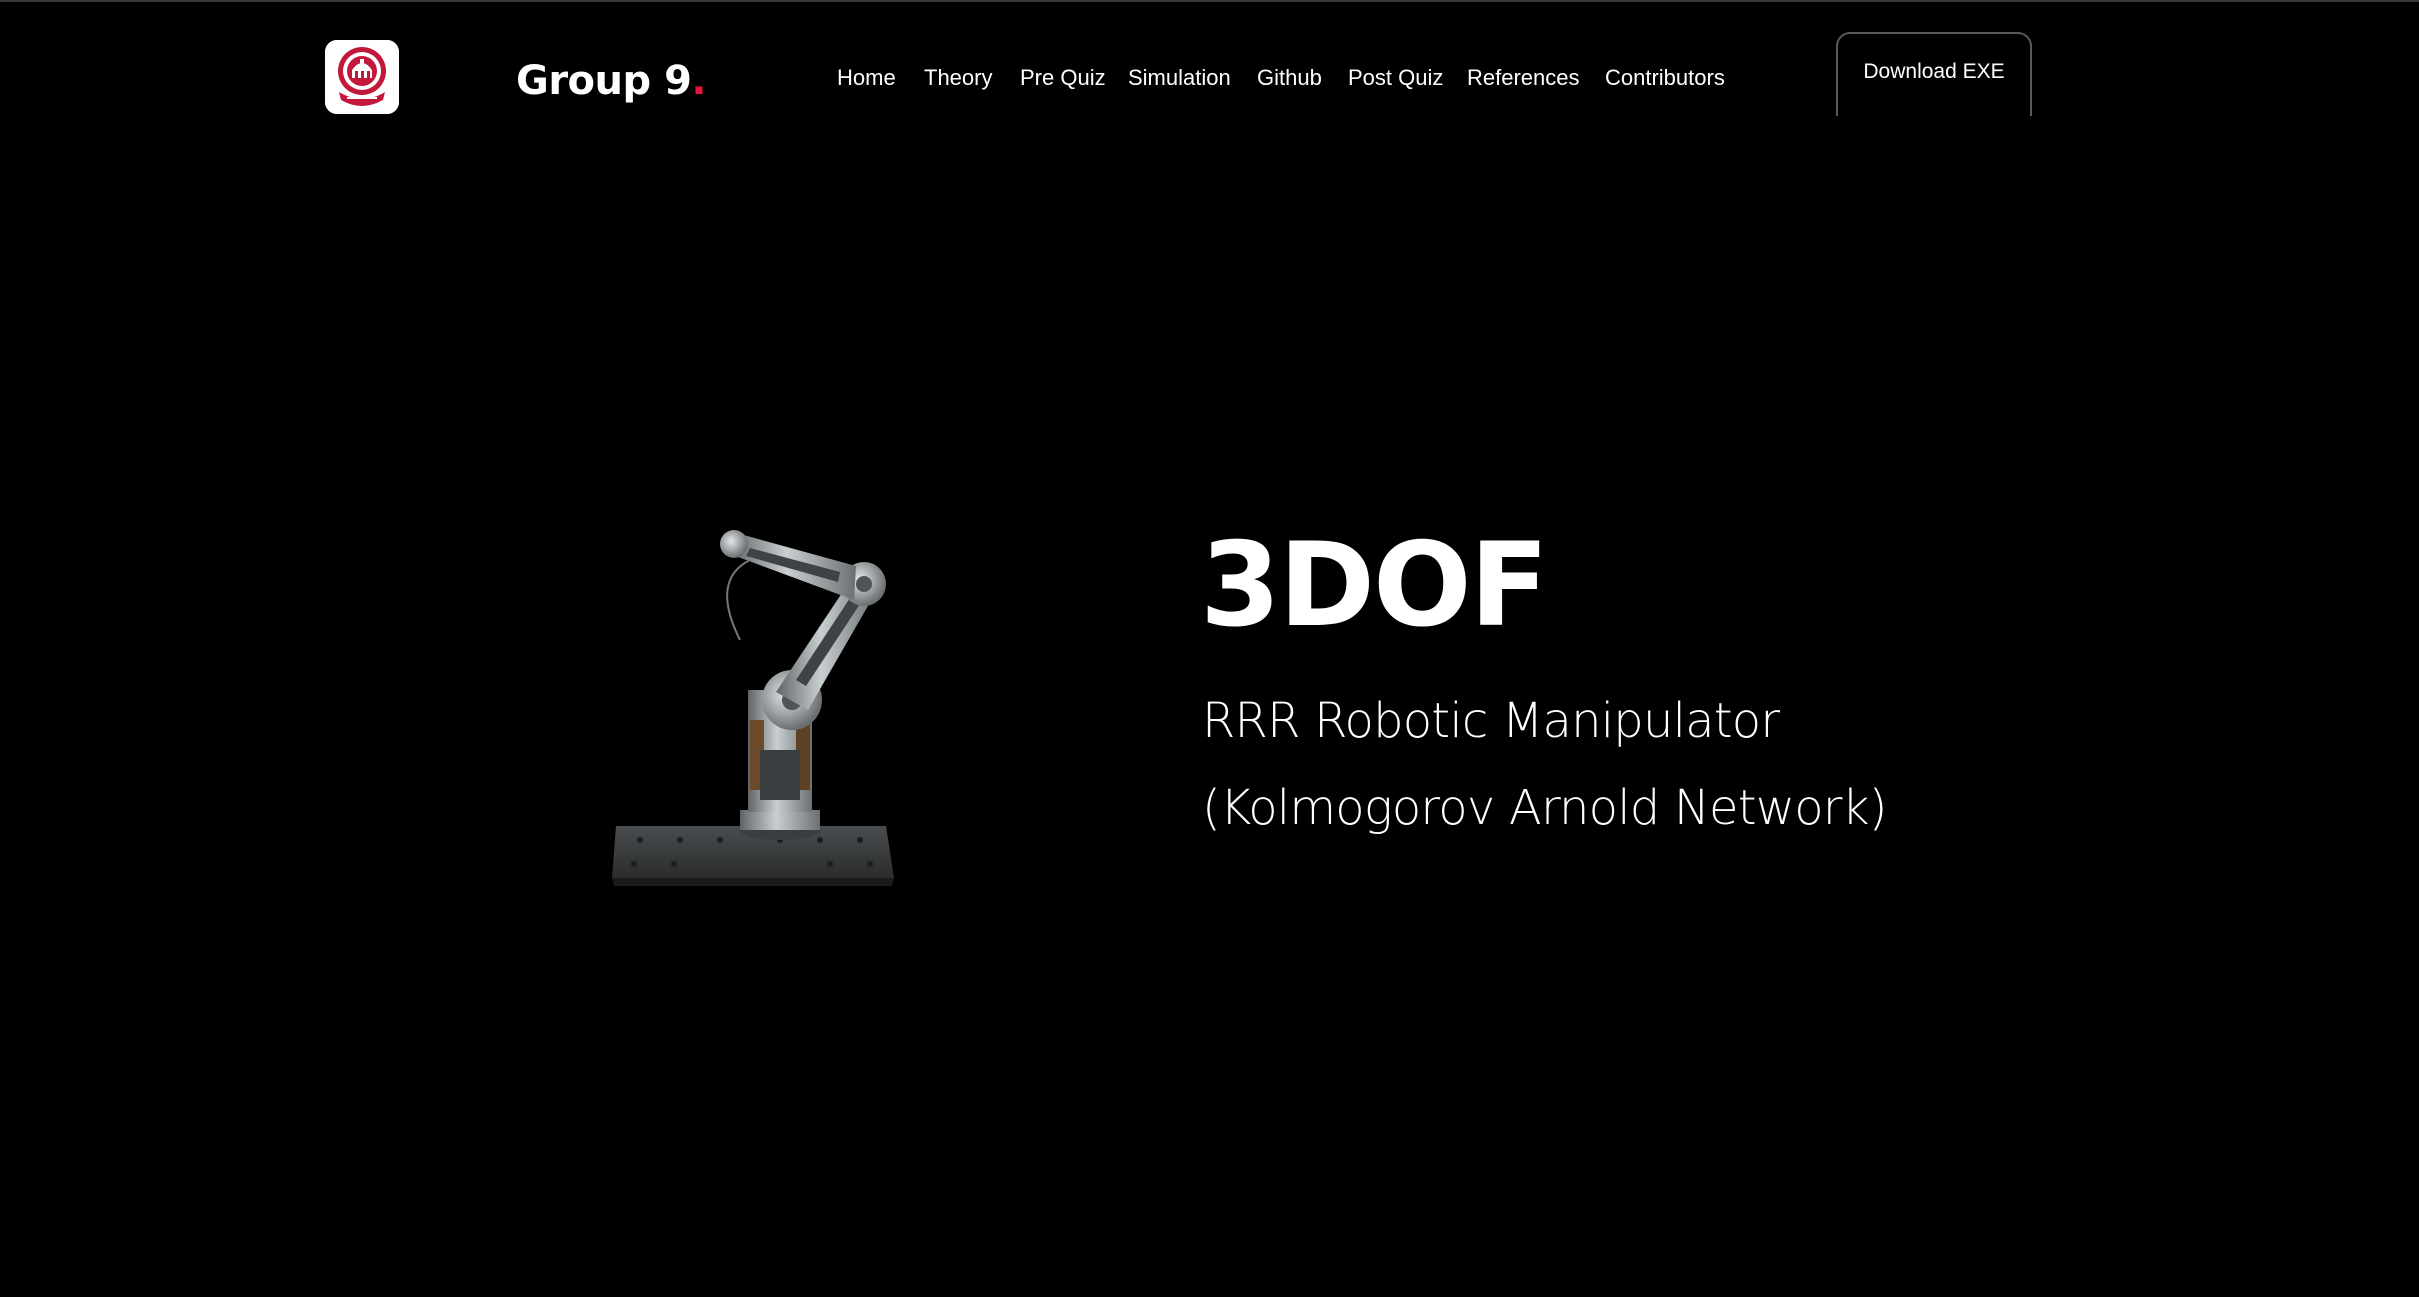 This screenshot has width=2419, height=1297. Describe the element at coordinates (1063, 78) in the screenshot. I see `nav-pre-quiz: Pre Quiz` at that location.